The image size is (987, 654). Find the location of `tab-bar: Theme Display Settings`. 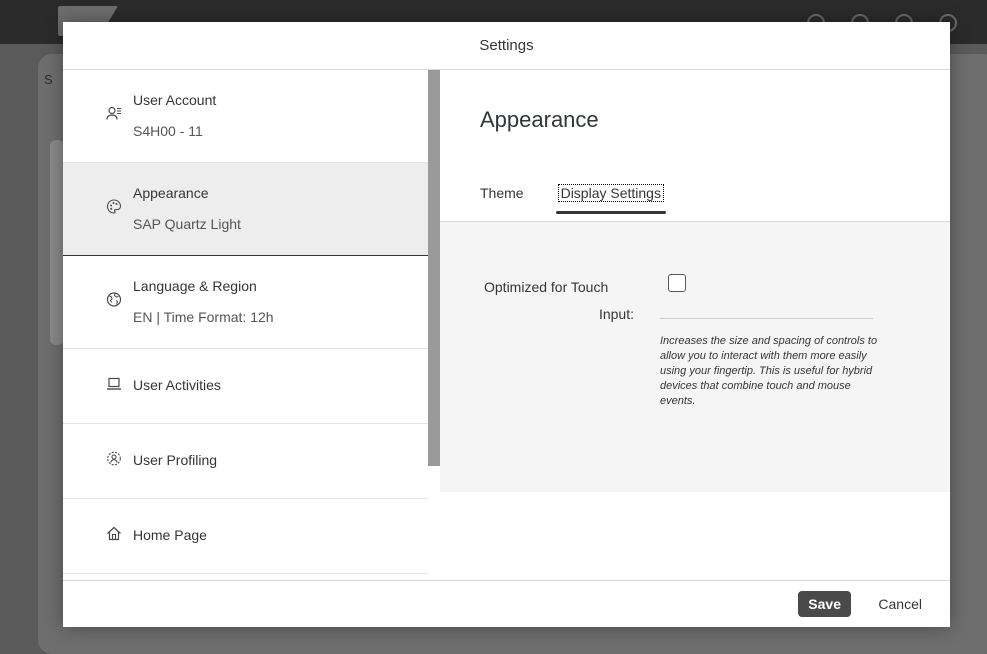

tab-bar: Theme Display Settings is located at coordinates (573, 199).